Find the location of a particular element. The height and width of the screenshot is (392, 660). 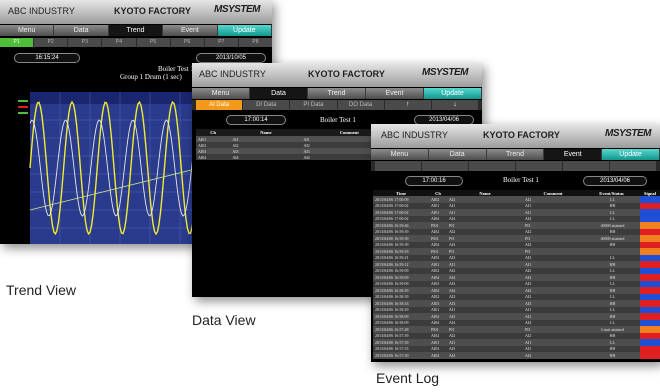

page-up-button: ↑ is located at coordinates (407, 105).